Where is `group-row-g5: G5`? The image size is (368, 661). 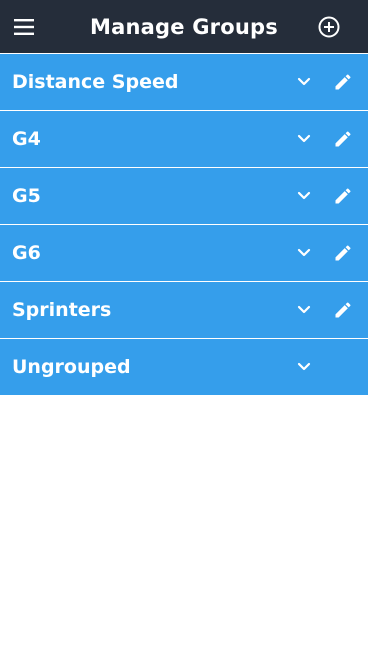 group-row-g5: G5 is located at coordinates (184, 195).